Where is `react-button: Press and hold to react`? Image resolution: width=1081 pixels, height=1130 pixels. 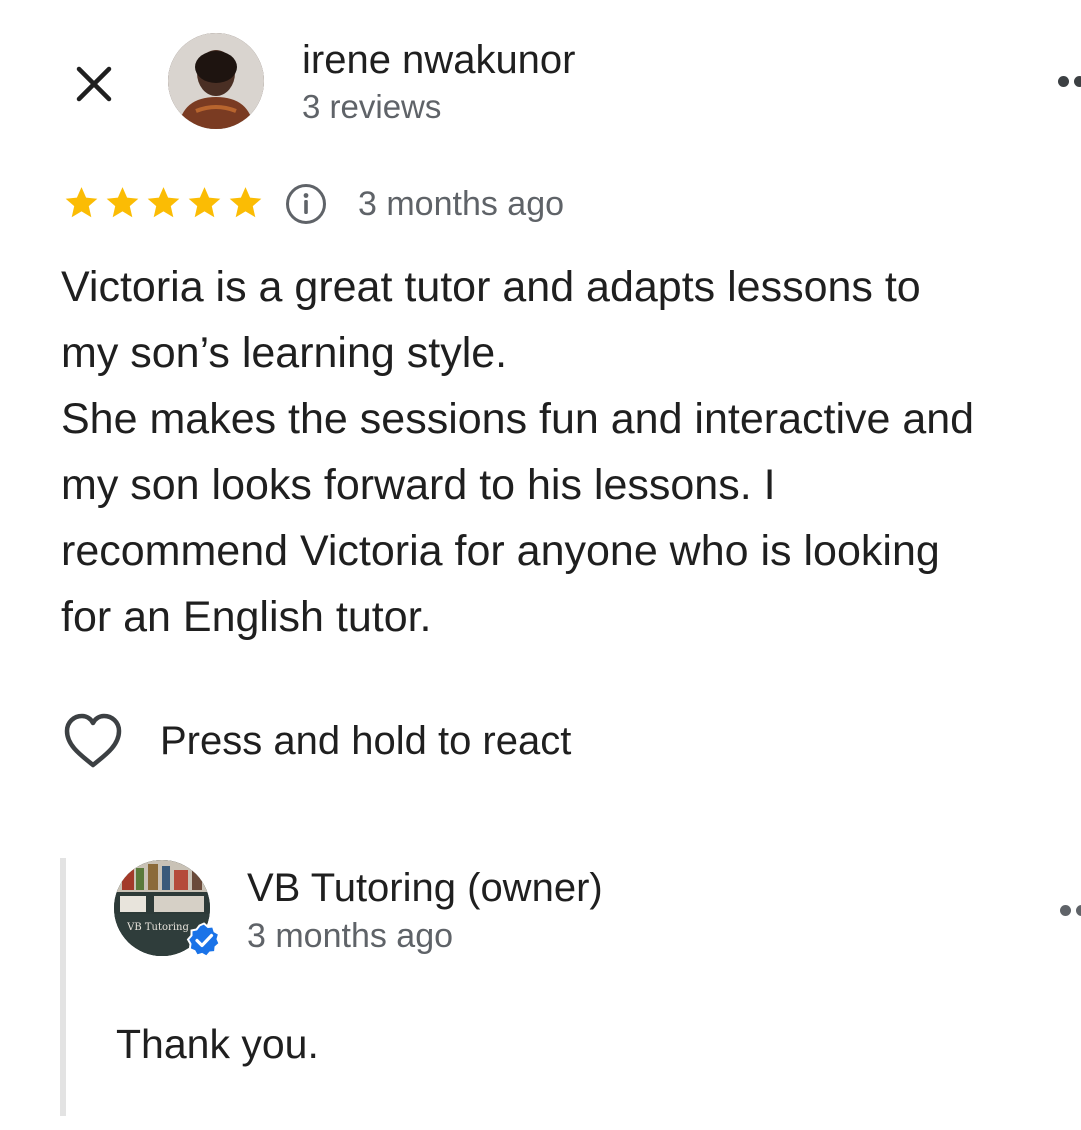 react-button: Press and hold to react is located at coordinates (316, 741).